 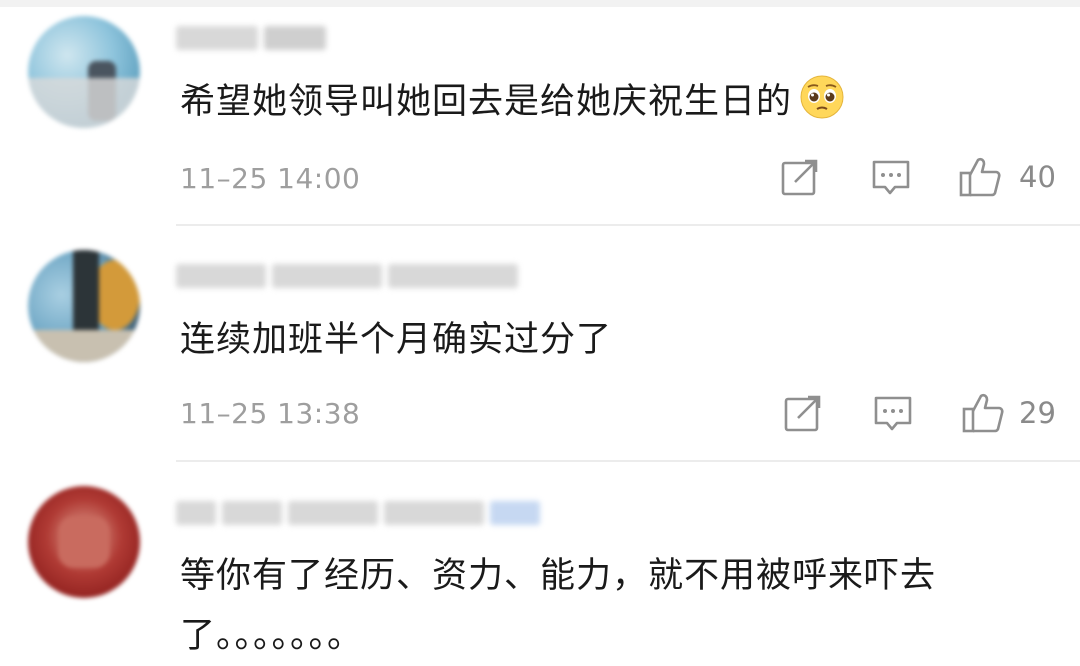 What do you see at coordinates (272, 636) in the screenshot?
I see `comment-text-line-2: 了。。。。。。。` at bounding box center [272, 636].